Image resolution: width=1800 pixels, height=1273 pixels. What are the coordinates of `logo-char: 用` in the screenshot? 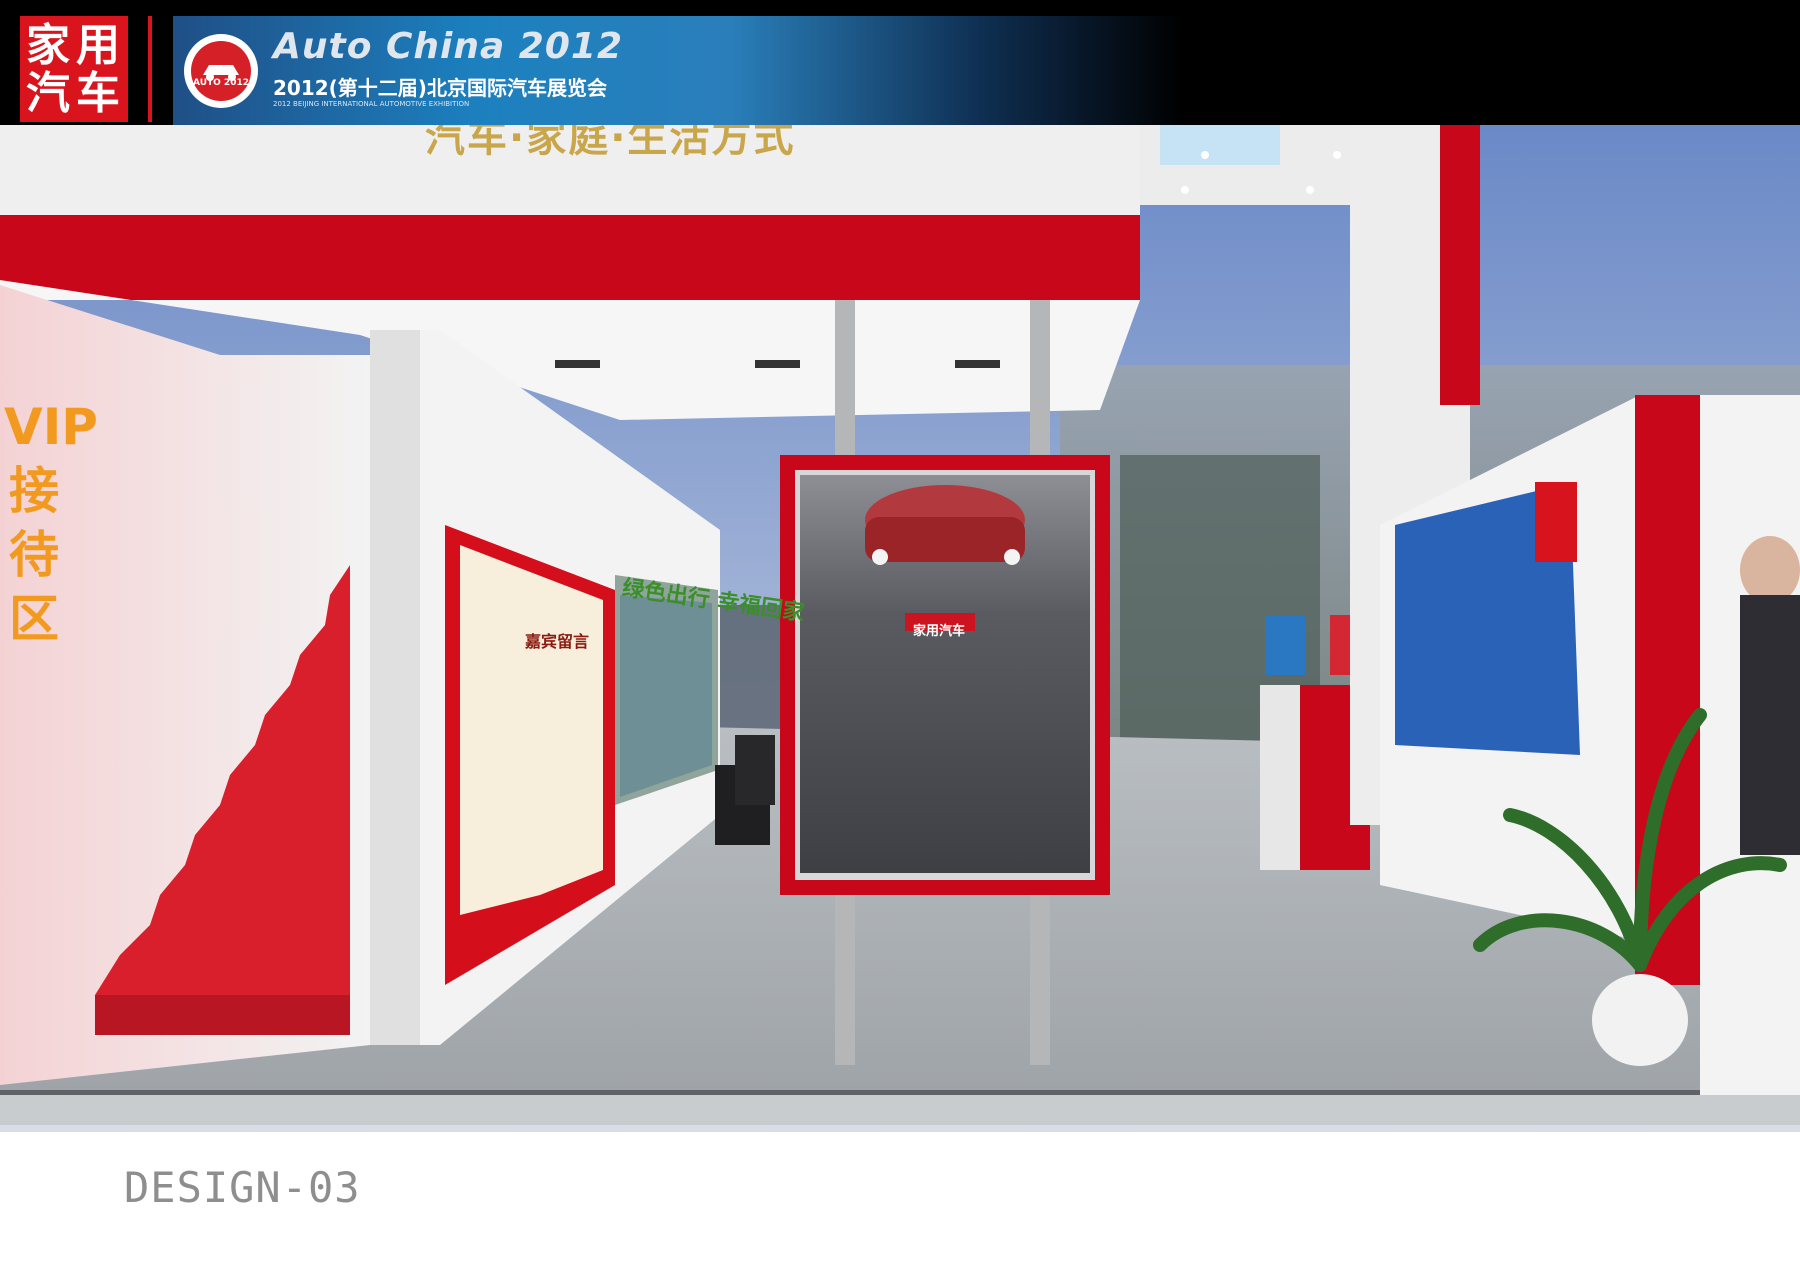 It's located at (98, 45).